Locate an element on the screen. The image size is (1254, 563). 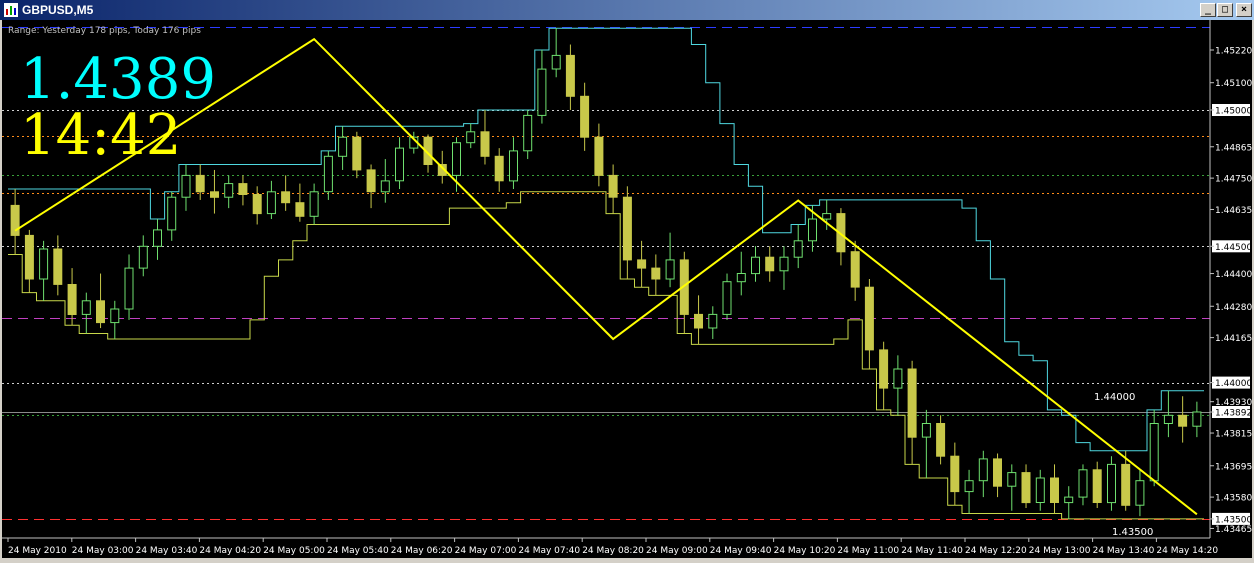
chart-window-icon is located at coordinates (11, 10).